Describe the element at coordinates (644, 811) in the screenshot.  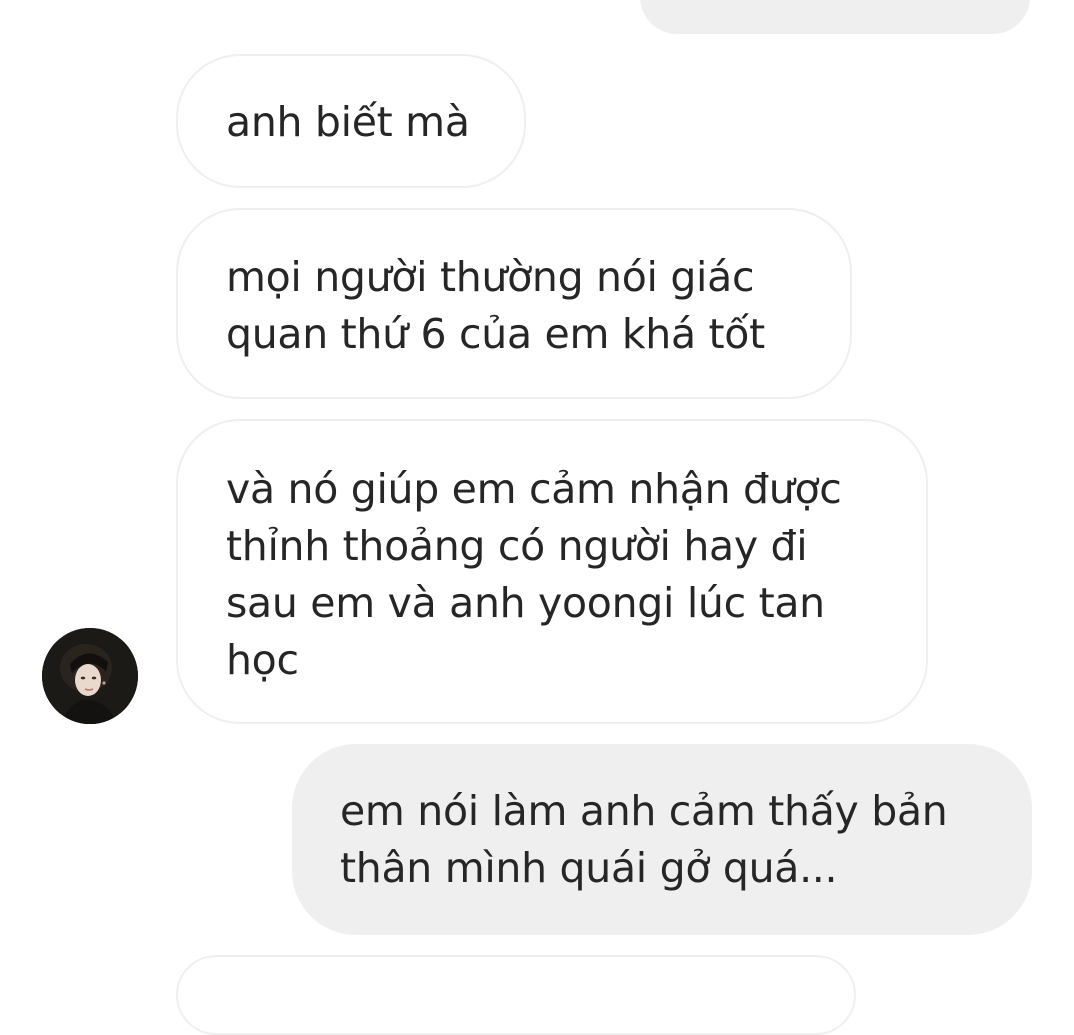
I see `message-text-line: em nói làm anh cảm thấy bản` at that location.